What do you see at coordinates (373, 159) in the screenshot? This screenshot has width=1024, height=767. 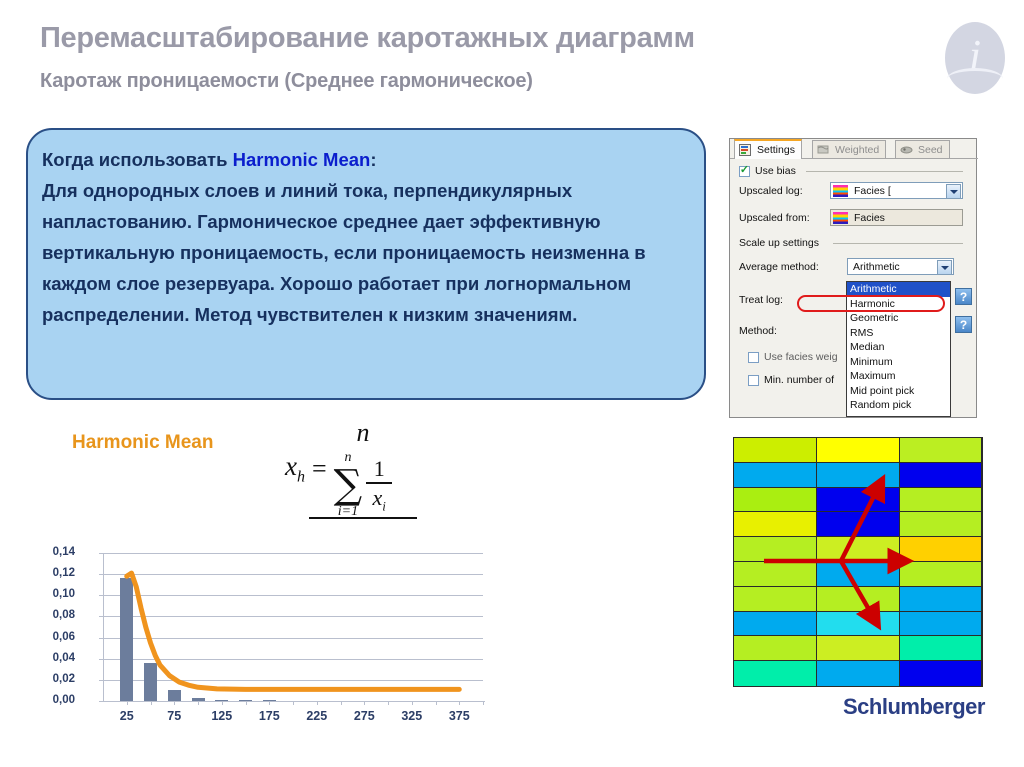 I see `callout-lead-suffix: :` at bounding box center [373, 159].